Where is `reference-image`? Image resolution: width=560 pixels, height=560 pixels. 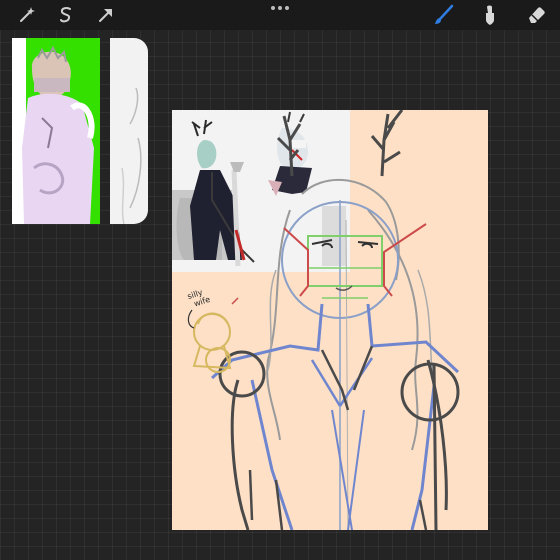 reference-image is located at coordinates (56, 131).